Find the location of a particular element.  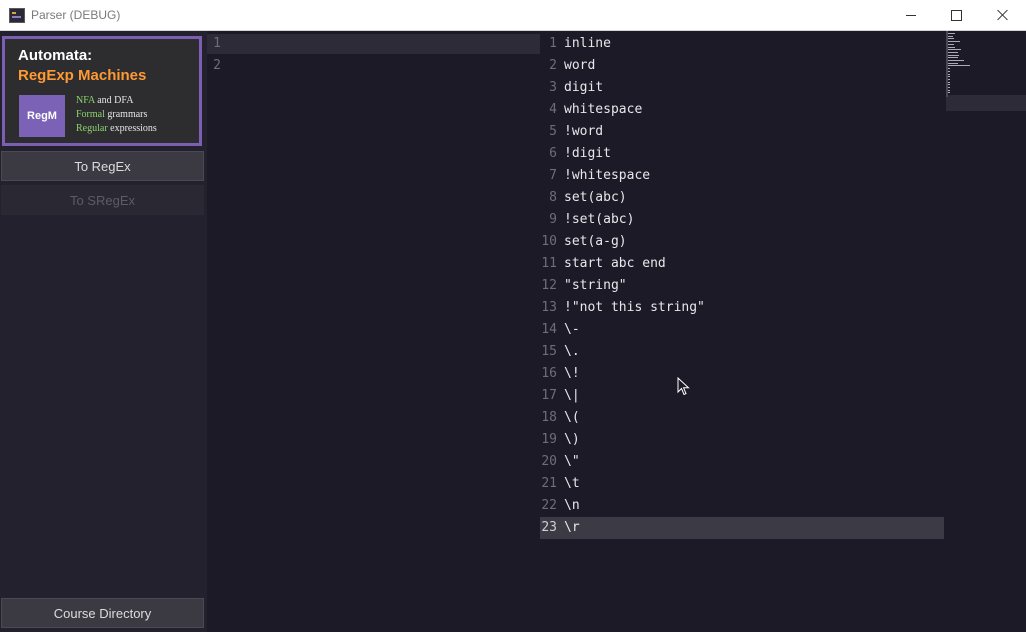

code-text: \! is located at coordinates (572, 373).